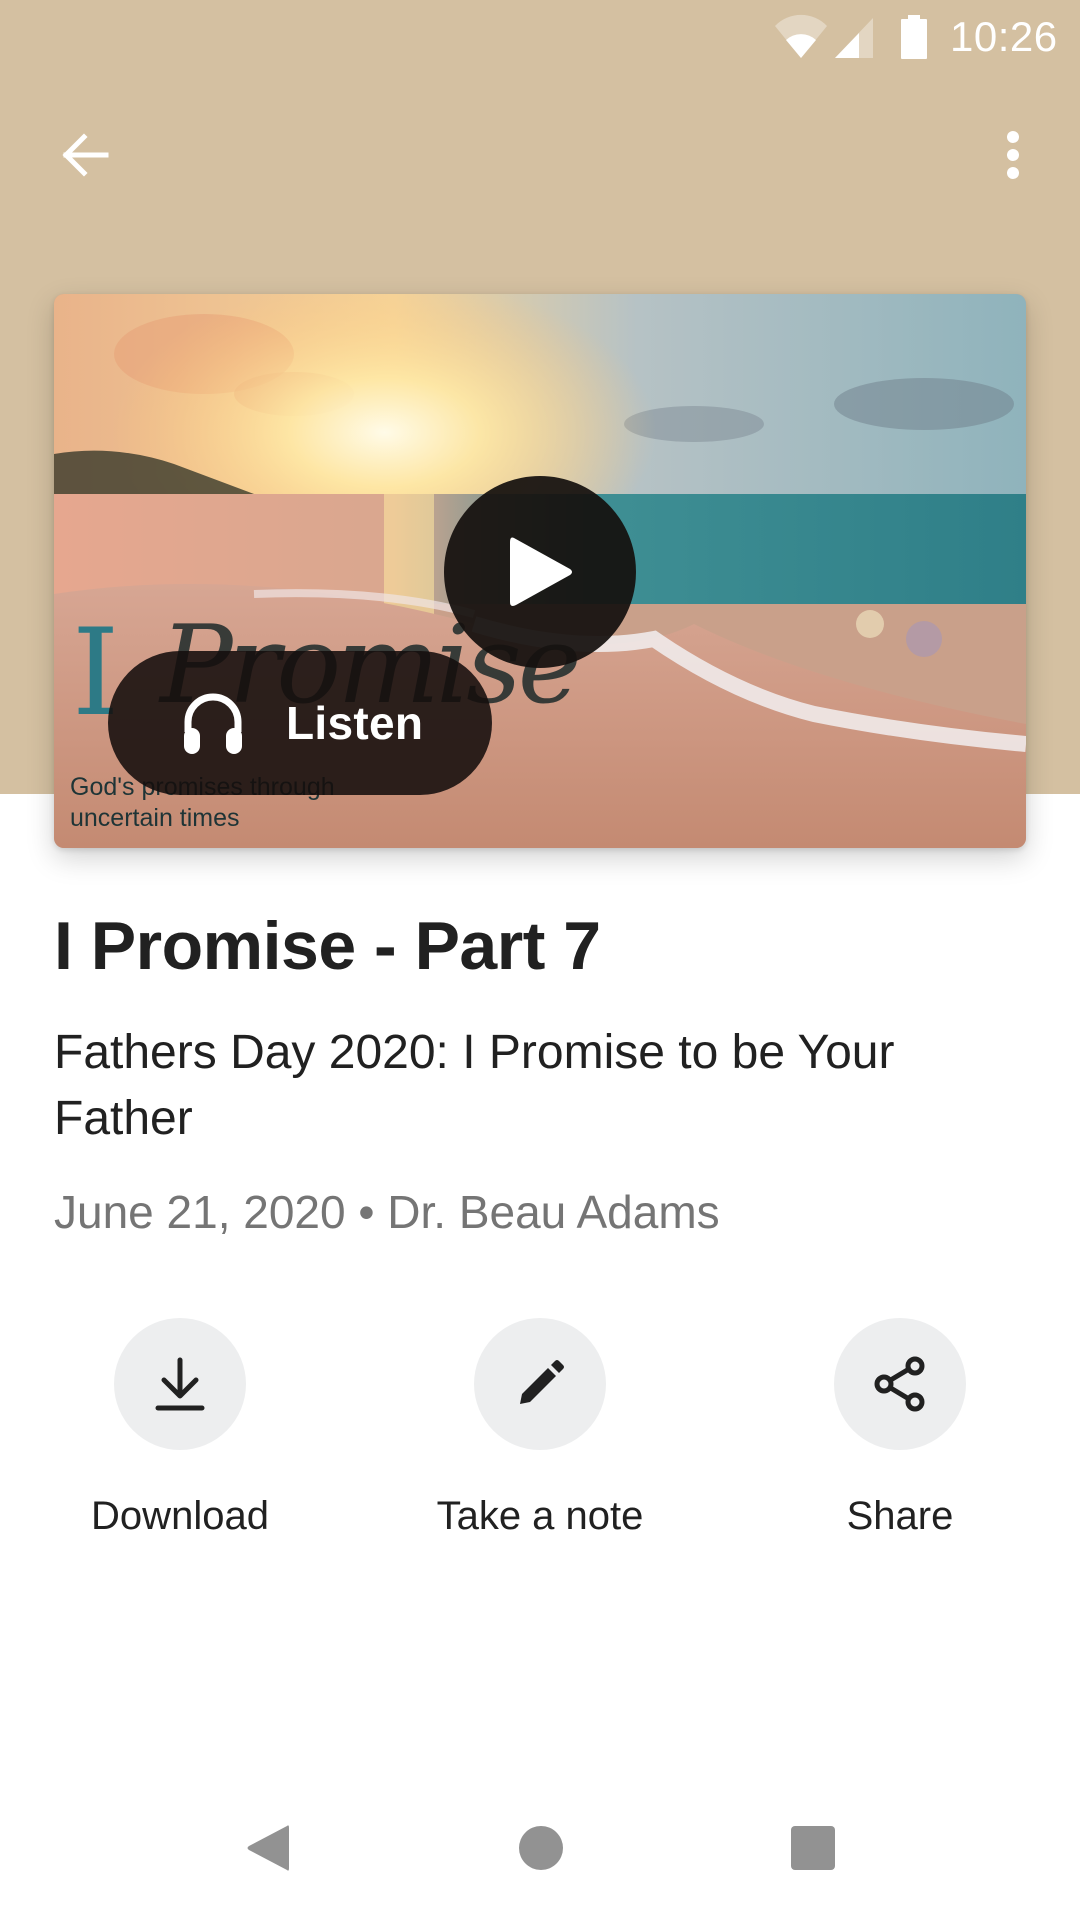  Describe the element at coordinates (213, 723) in the screenshot. I see `headphones-icon` at that location.